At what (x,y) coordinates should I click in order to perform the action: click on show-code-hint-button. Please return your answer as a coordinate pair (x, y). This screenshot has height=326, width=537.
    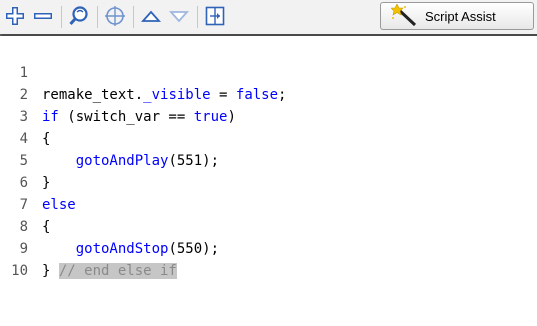
    Looking at the image, I should click on (215, 16).